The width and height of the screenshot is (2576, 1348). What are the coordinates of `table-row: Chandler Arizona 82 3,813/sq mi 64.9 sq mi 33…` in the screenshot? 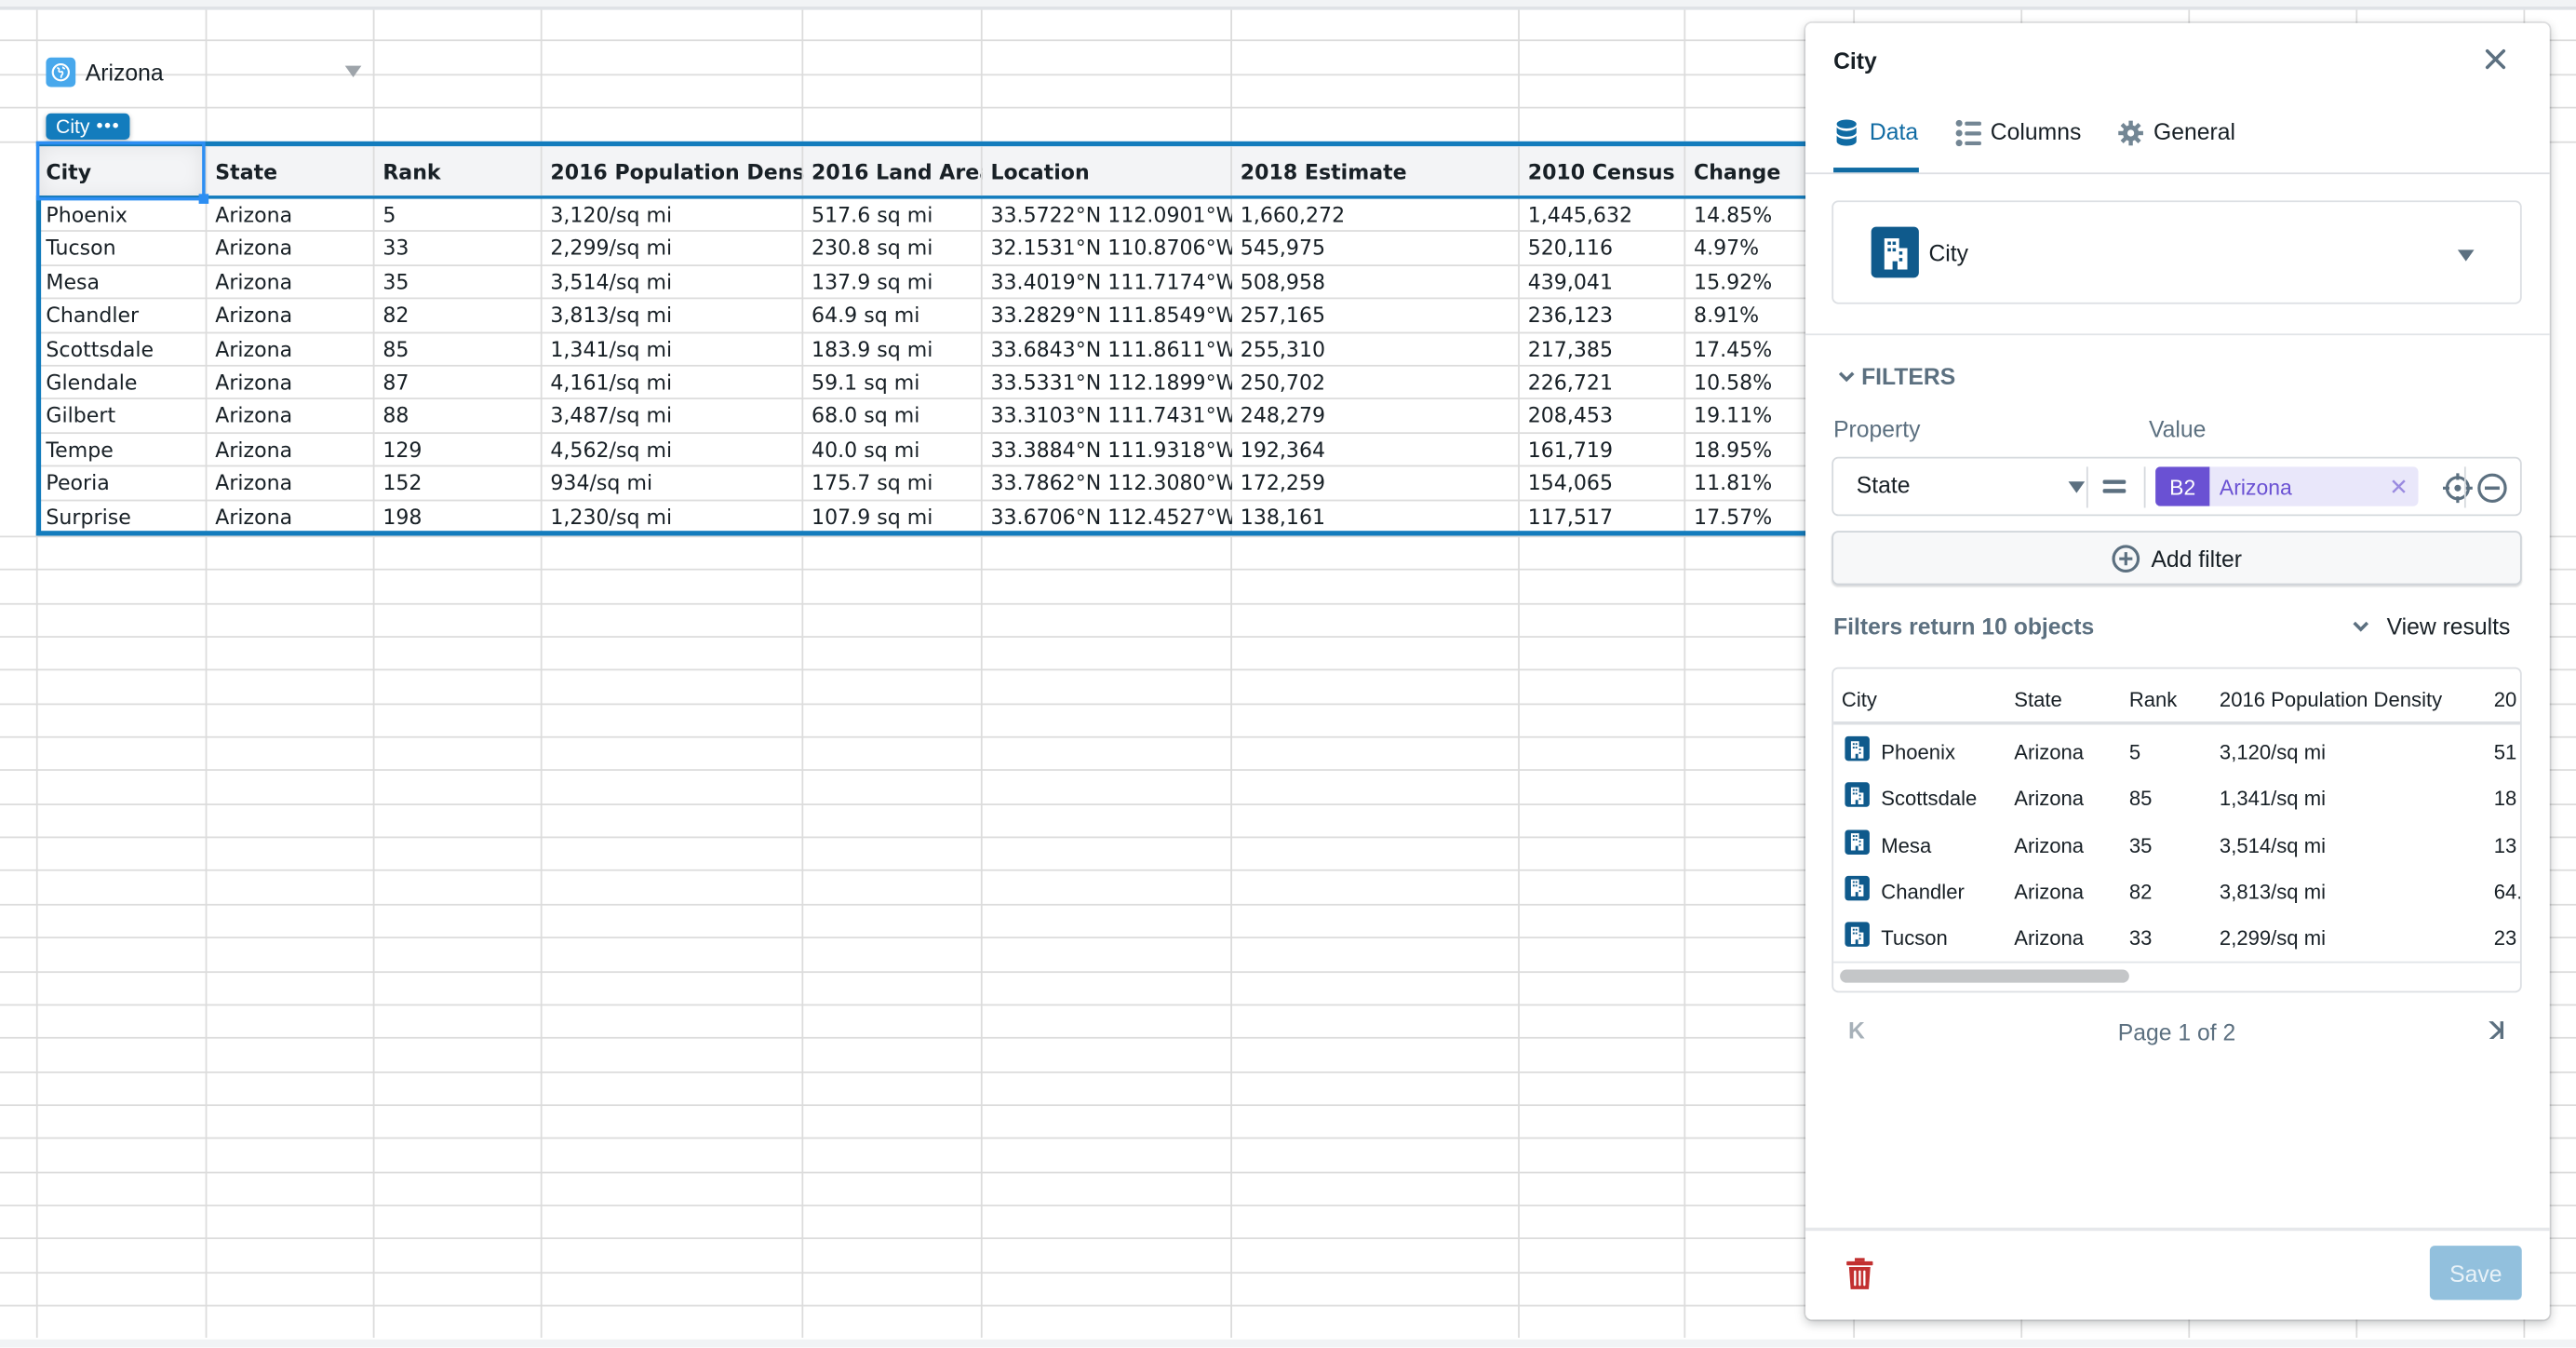 It's located at (927, 316).